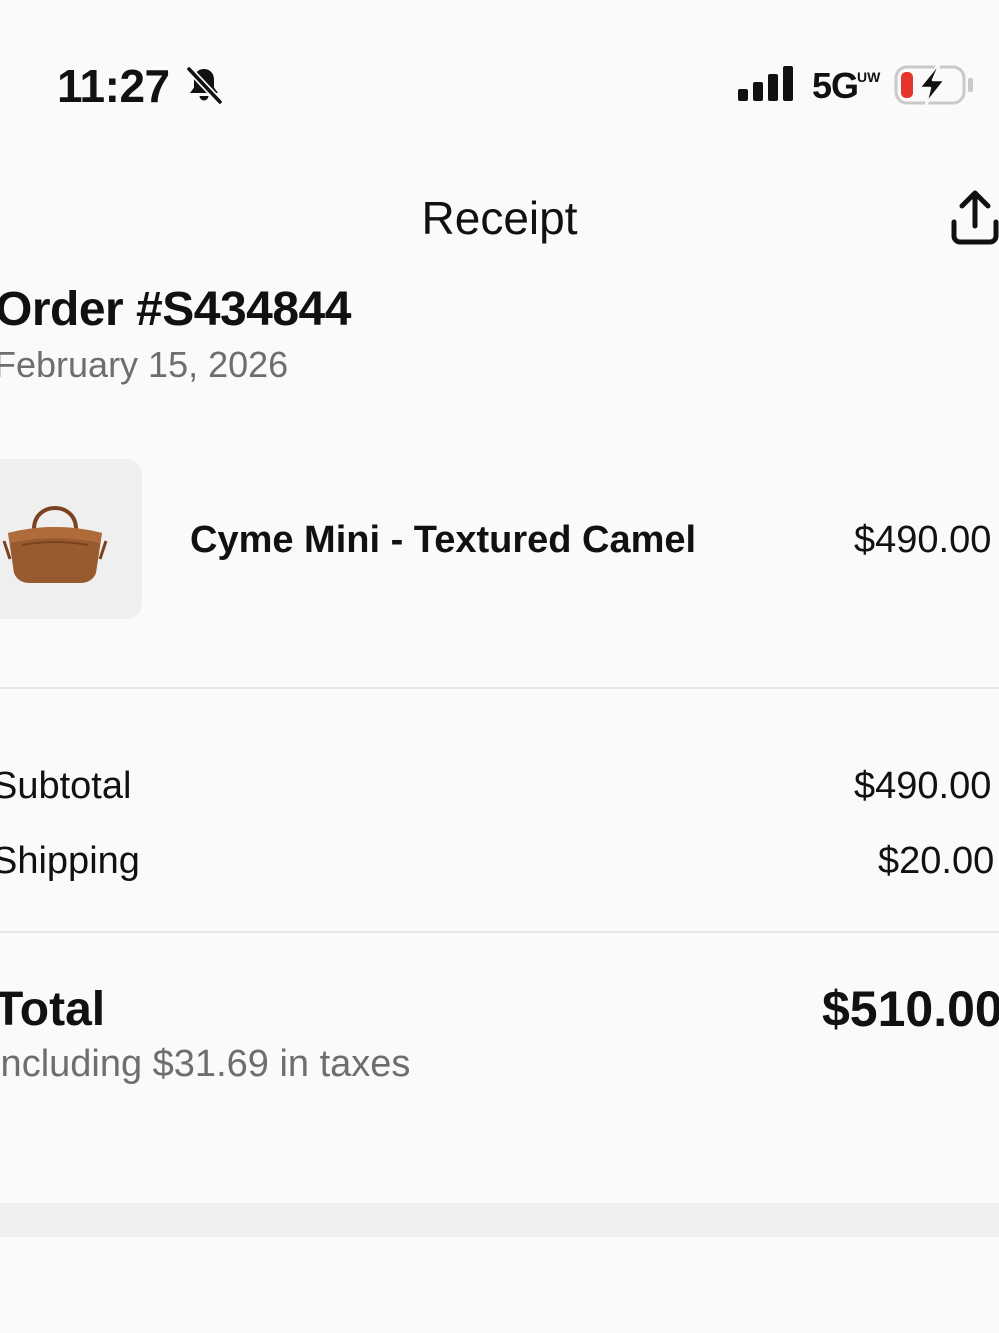  What do you see at coordinates (113, 86) in the screenshot?
I see `status-time: 11:27` at bounding box center [113, 86].